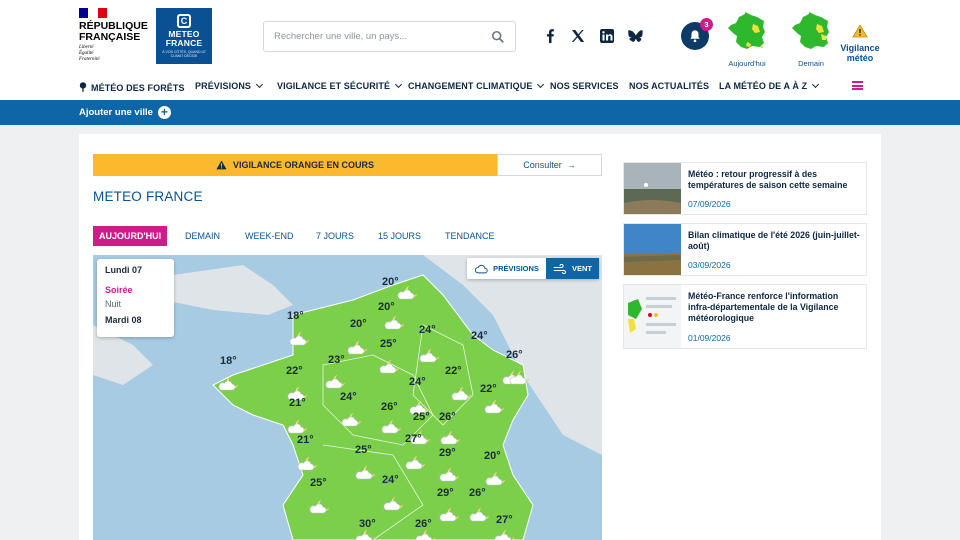 The image size is (960, 540). Describe the element at coordinates (135, 290) in the screenshot. I see `period-soiree: Soirée` at that location.